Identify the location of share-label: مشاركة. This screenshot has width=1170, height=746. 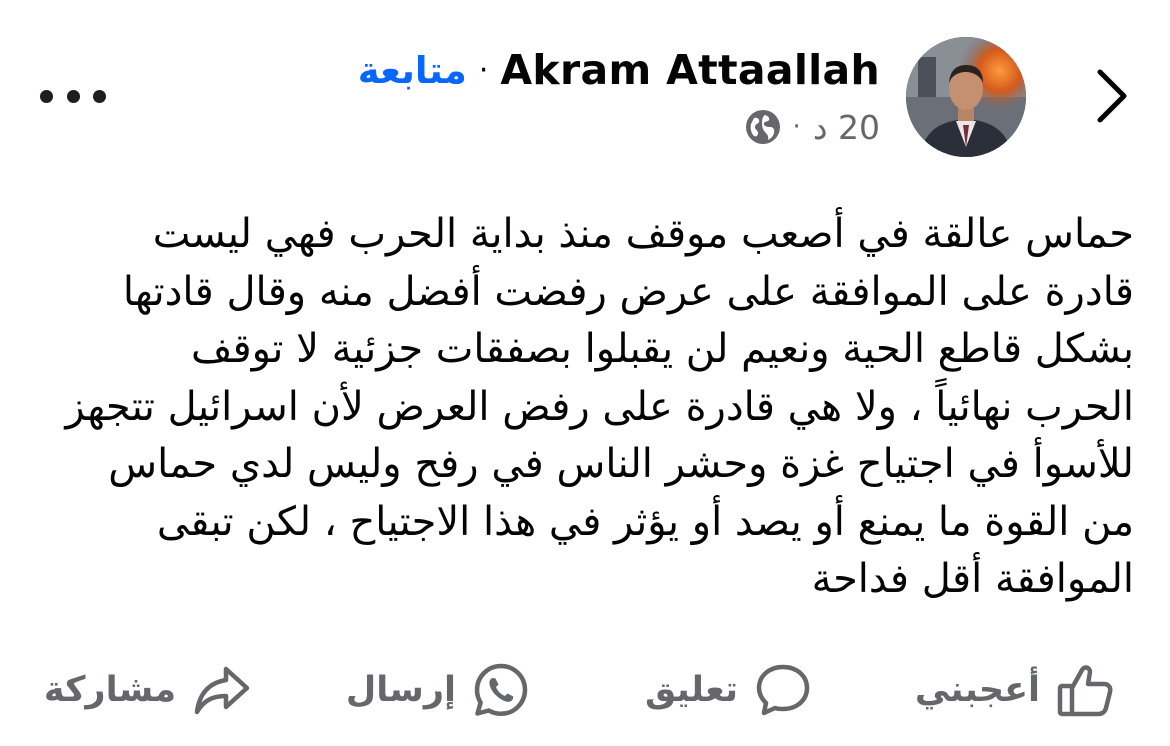
(109, 690).